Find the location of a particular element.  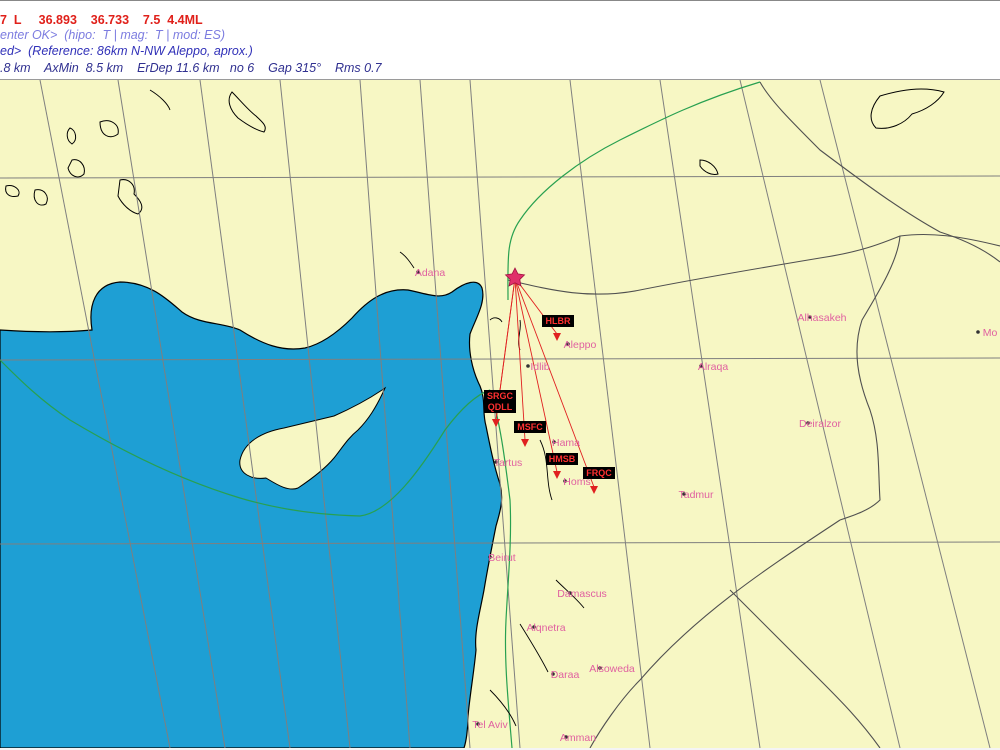

city-beirut: Beirut is located at coordinates (502, 558).